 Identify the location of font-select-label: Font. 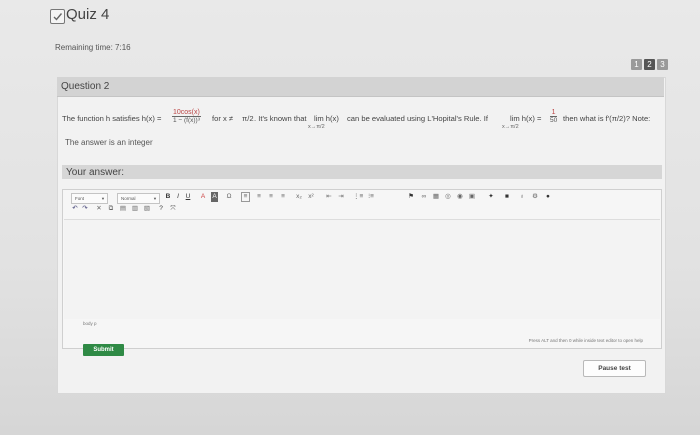
(80, 198).